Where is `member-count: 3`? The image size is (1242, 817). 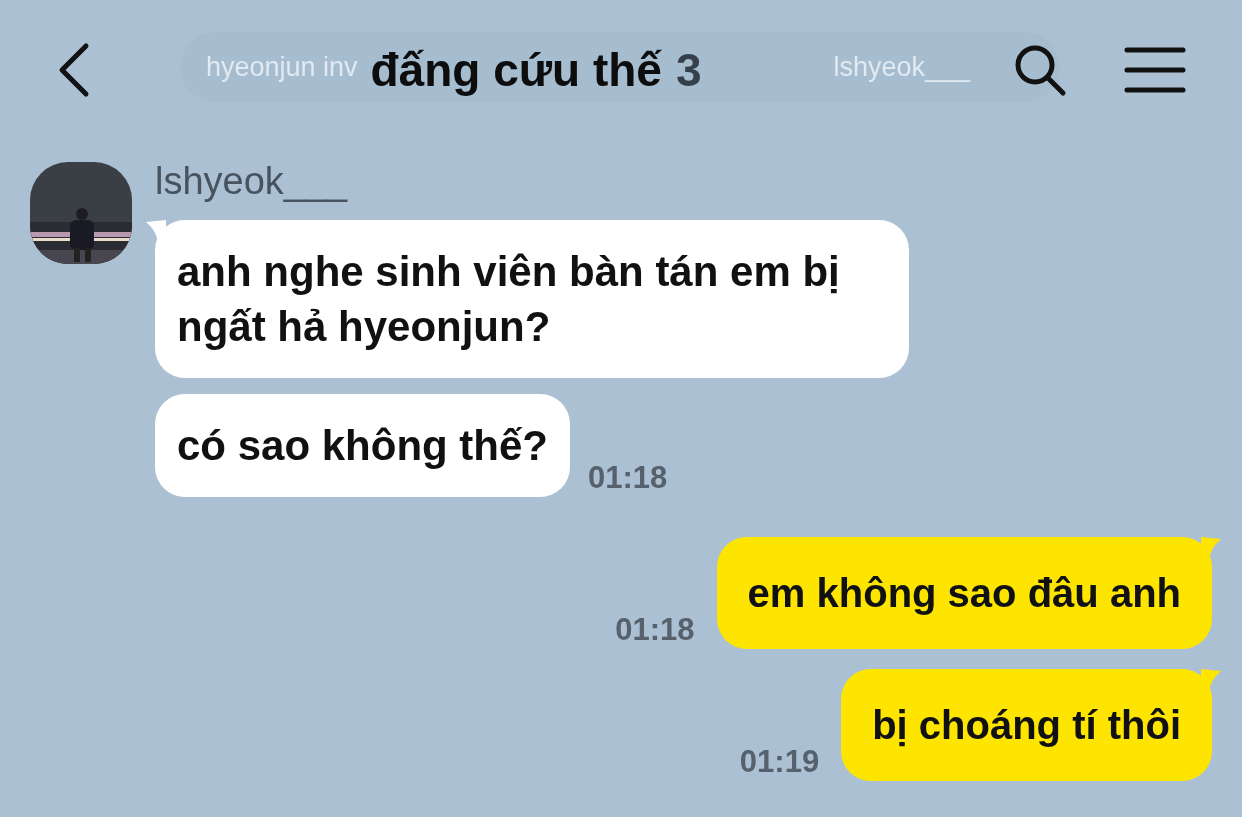
member-count: 3 is located at coordinates (688, 70).